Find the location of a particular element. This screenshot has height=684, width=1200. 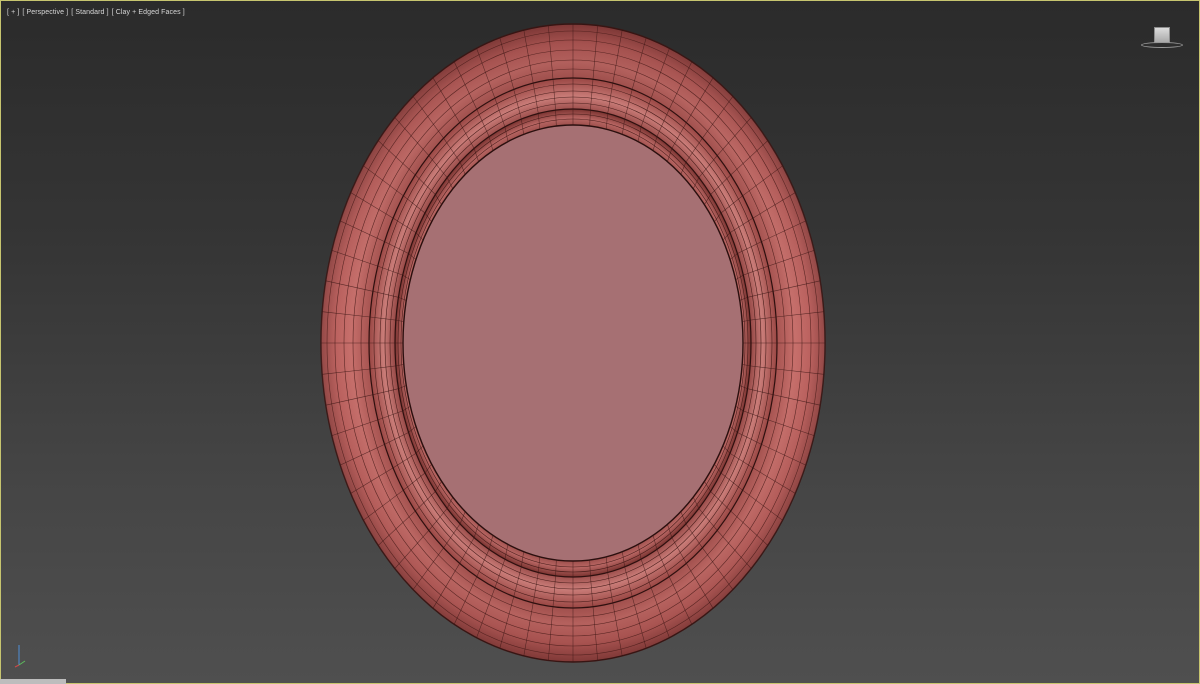

axis-tripod-icon is located at coordinates (20, 656).